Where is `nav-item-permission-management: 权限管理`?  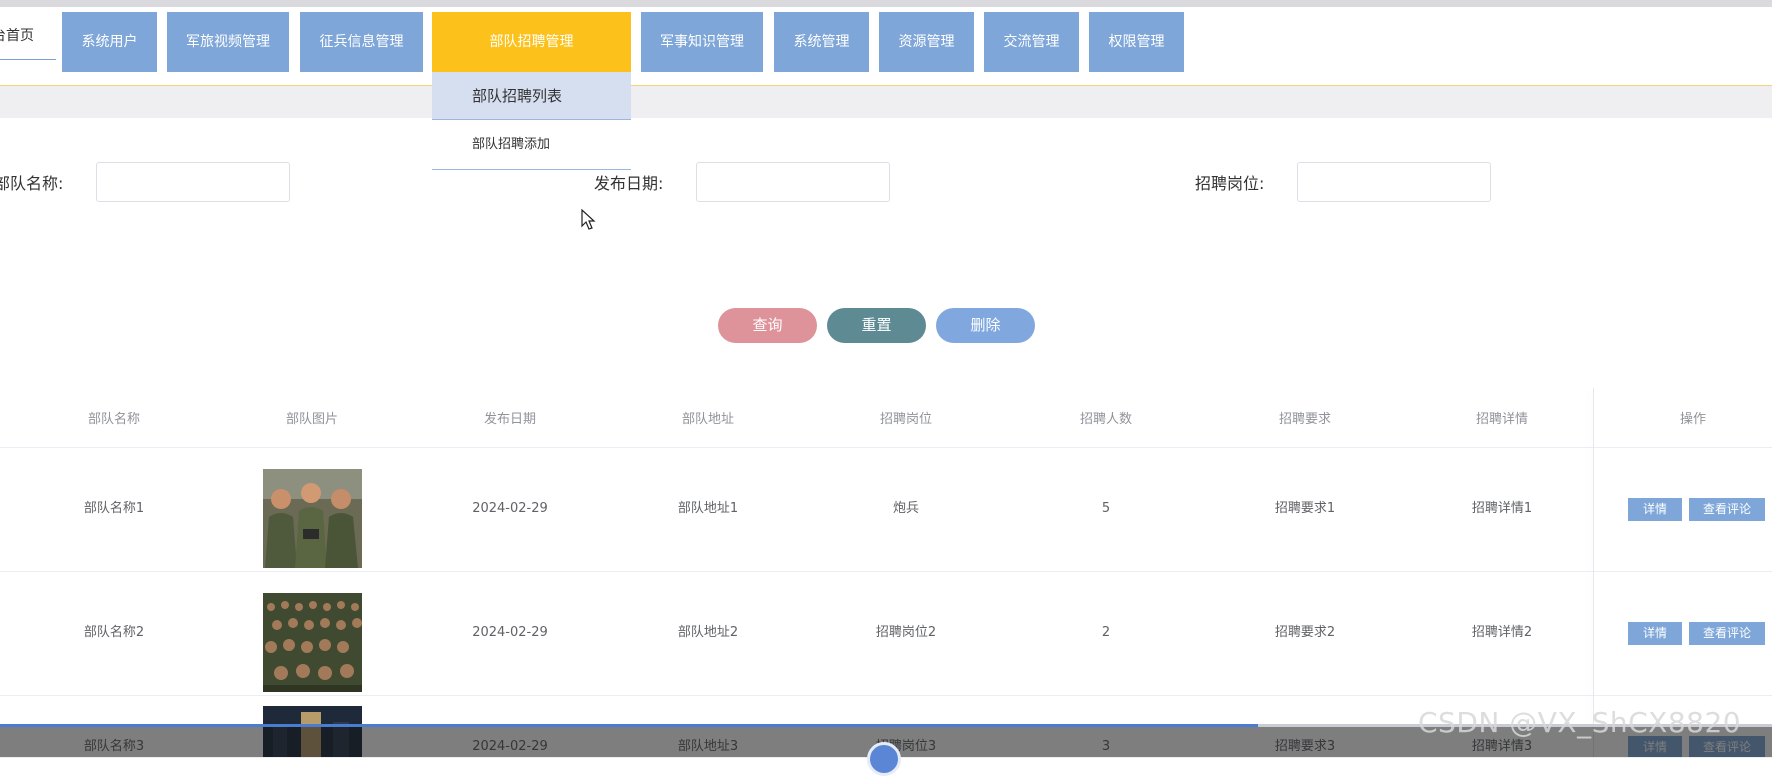
nav-item-permission-management: 权限管理 is located at coordinates (1136, 42).